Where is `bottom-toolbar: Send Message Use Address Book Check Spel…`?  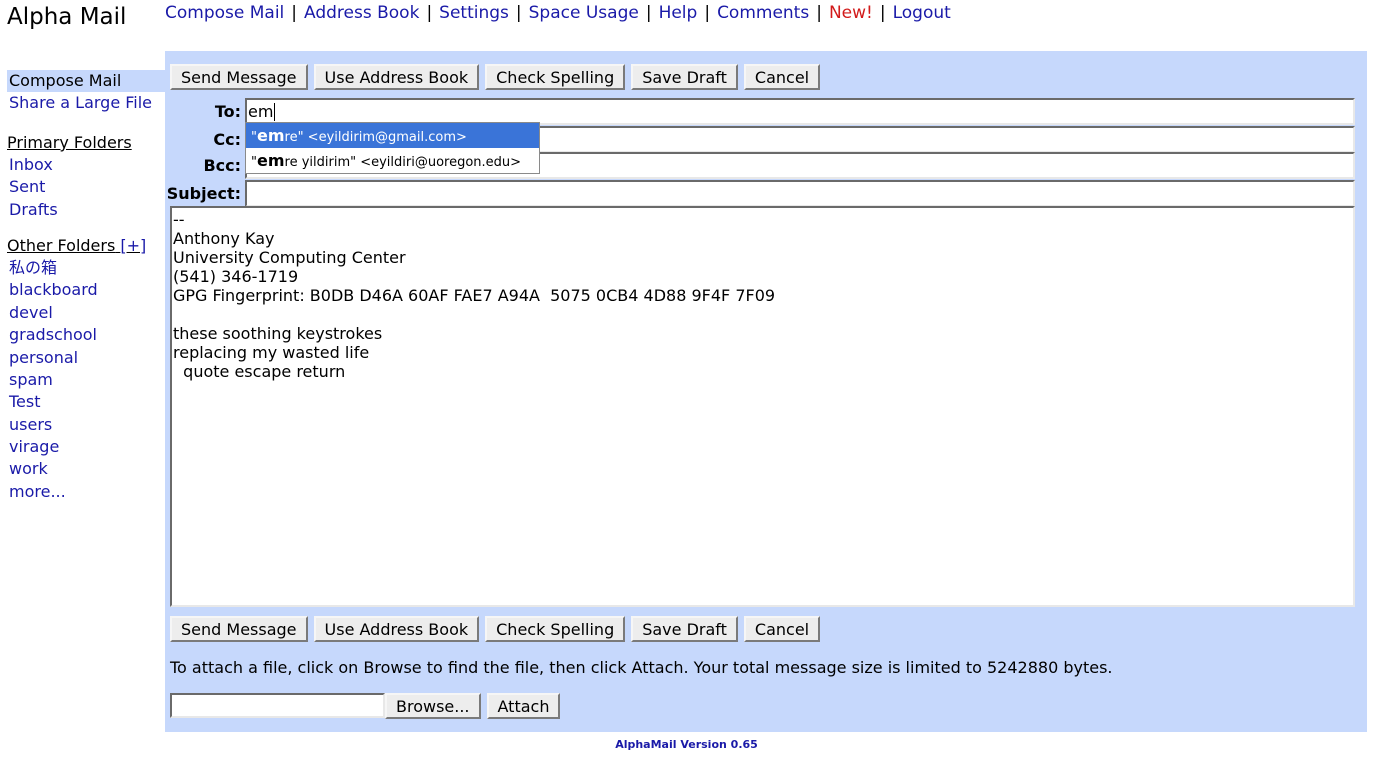 bottom-toolbar: Send Message Use Address Book Check Spel… is located at coordinates (495, 629).